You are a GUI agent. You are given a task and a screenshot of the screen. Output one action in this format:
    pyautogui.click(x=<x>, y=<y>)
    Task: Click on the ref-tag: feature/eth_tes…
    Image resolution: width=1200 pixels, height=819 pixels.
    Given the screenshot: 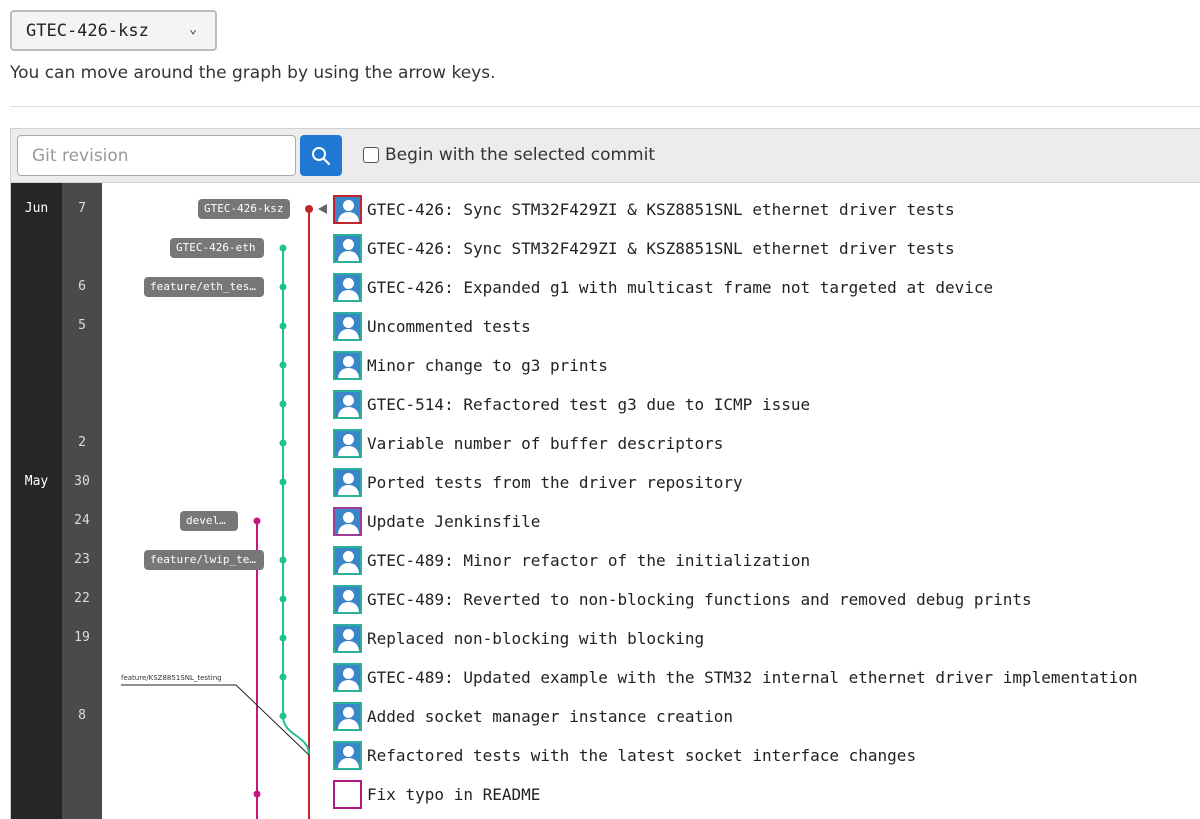 What is the action you would take?
    pyautogui.click(x=204, y=287)
    